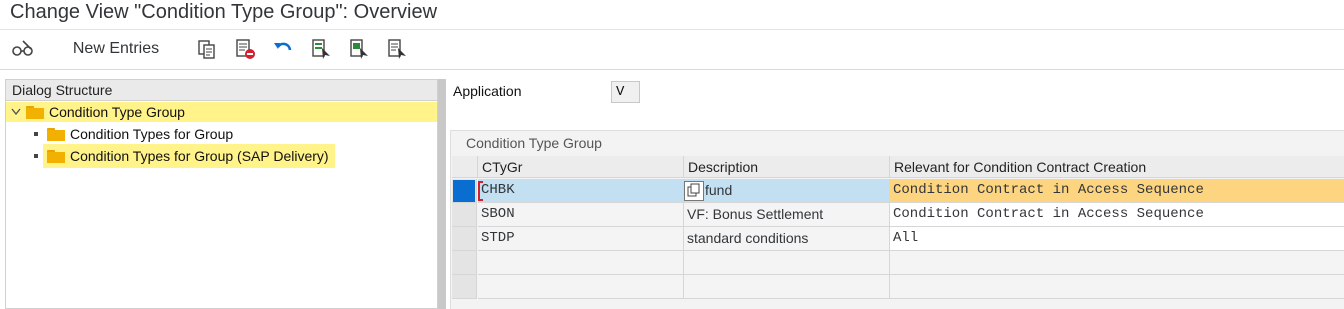  Describe the element at coordinates (625, 92) in the screenshot. I see `application-field: V` at that location.